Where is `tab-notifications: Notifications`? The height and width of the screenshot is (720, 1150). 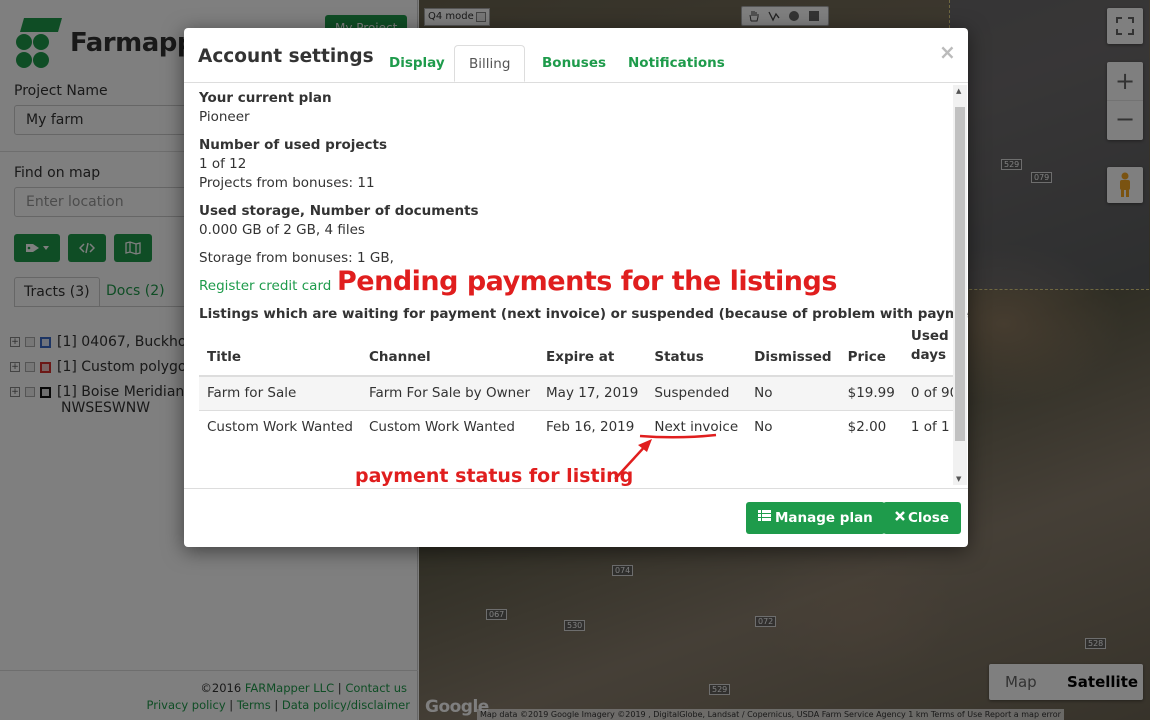
tab-notifications: Notifications is located at coordinates (676, 63).